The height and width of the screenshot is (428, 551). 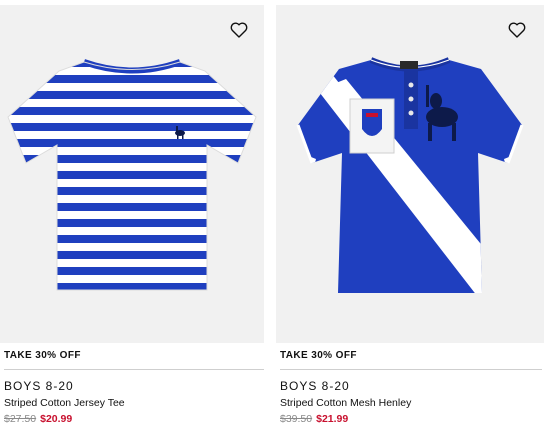 What do you see at coordinates (64, 403) in the screenshot?
I see `product-name-link: Striped Cotton Jersey Tee` at bounding box center [64, 403].